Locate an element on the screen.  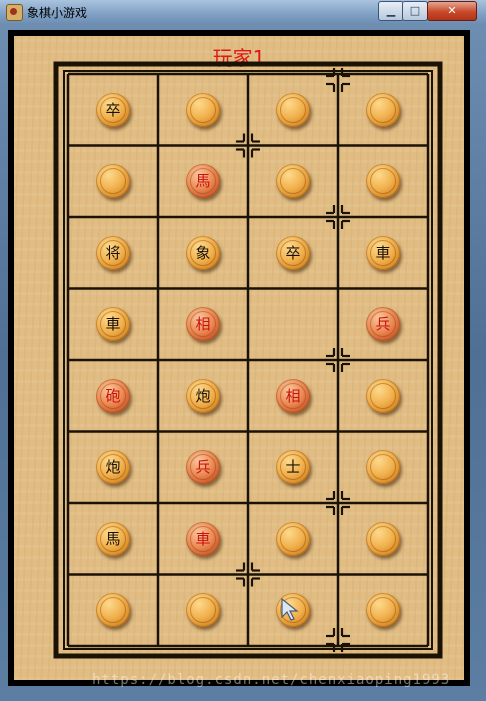
piece-label: 象 is located at coordinates (203, 252).